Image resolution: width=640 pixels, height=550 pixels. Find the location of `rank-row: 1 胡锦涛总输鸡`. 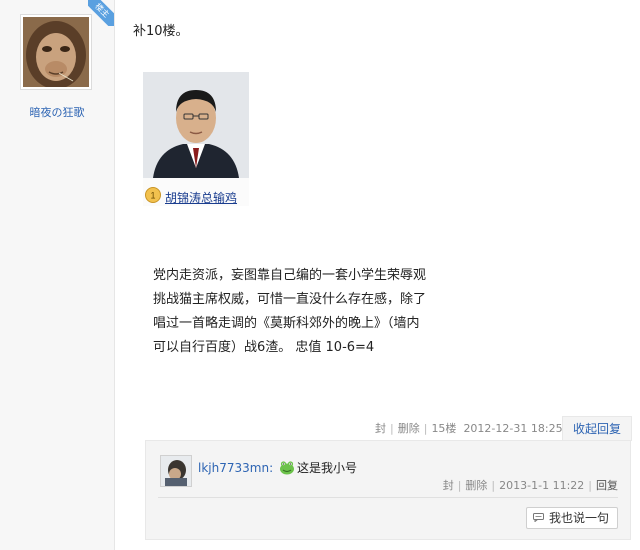

rank-row: 1 胡锦涛总输鸡 is located at coordinates (213, 196).